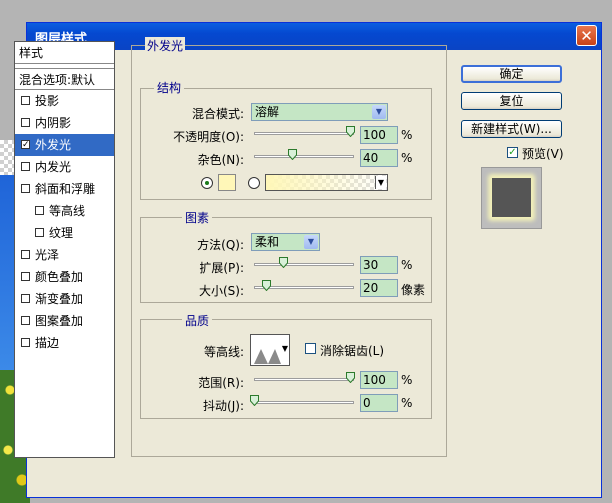 The image size is (612, 503). I want to click on jitter-slider-thumb, so click(254, 400).